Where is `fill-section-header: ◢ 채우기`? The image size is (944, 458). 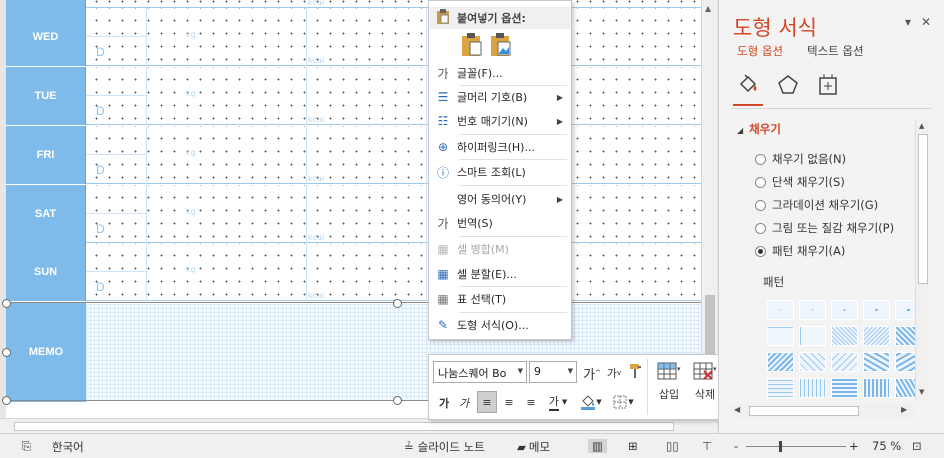
fill-section-header: ◢ 채우기 is located at coordinates (759, 129).